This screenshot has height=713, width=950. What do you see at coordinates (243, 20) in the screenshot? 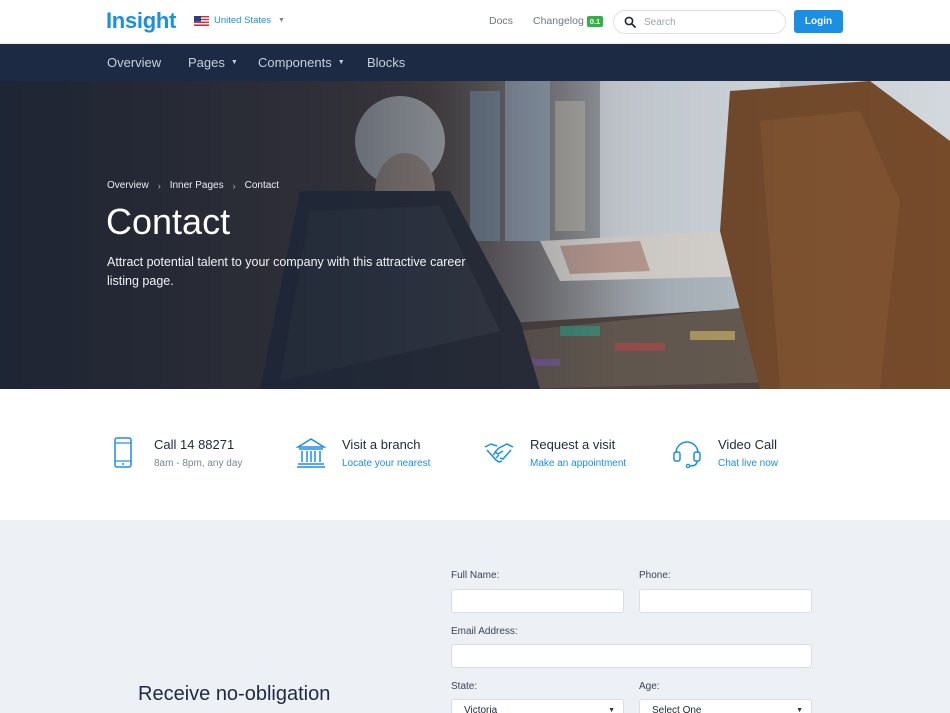
I see `locale-label: United States` at bounding box center [243, 20].